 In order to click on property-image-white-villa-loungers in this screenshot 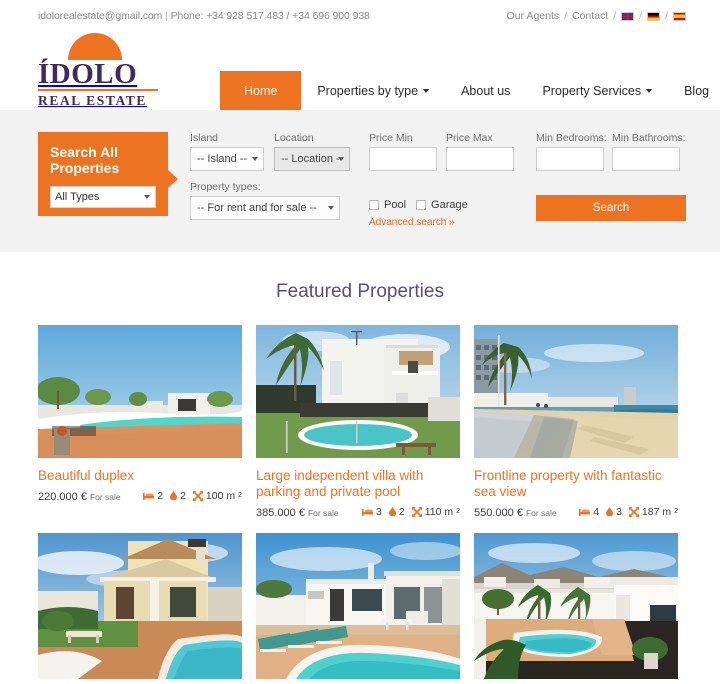, I will do `click(358, 606)`.